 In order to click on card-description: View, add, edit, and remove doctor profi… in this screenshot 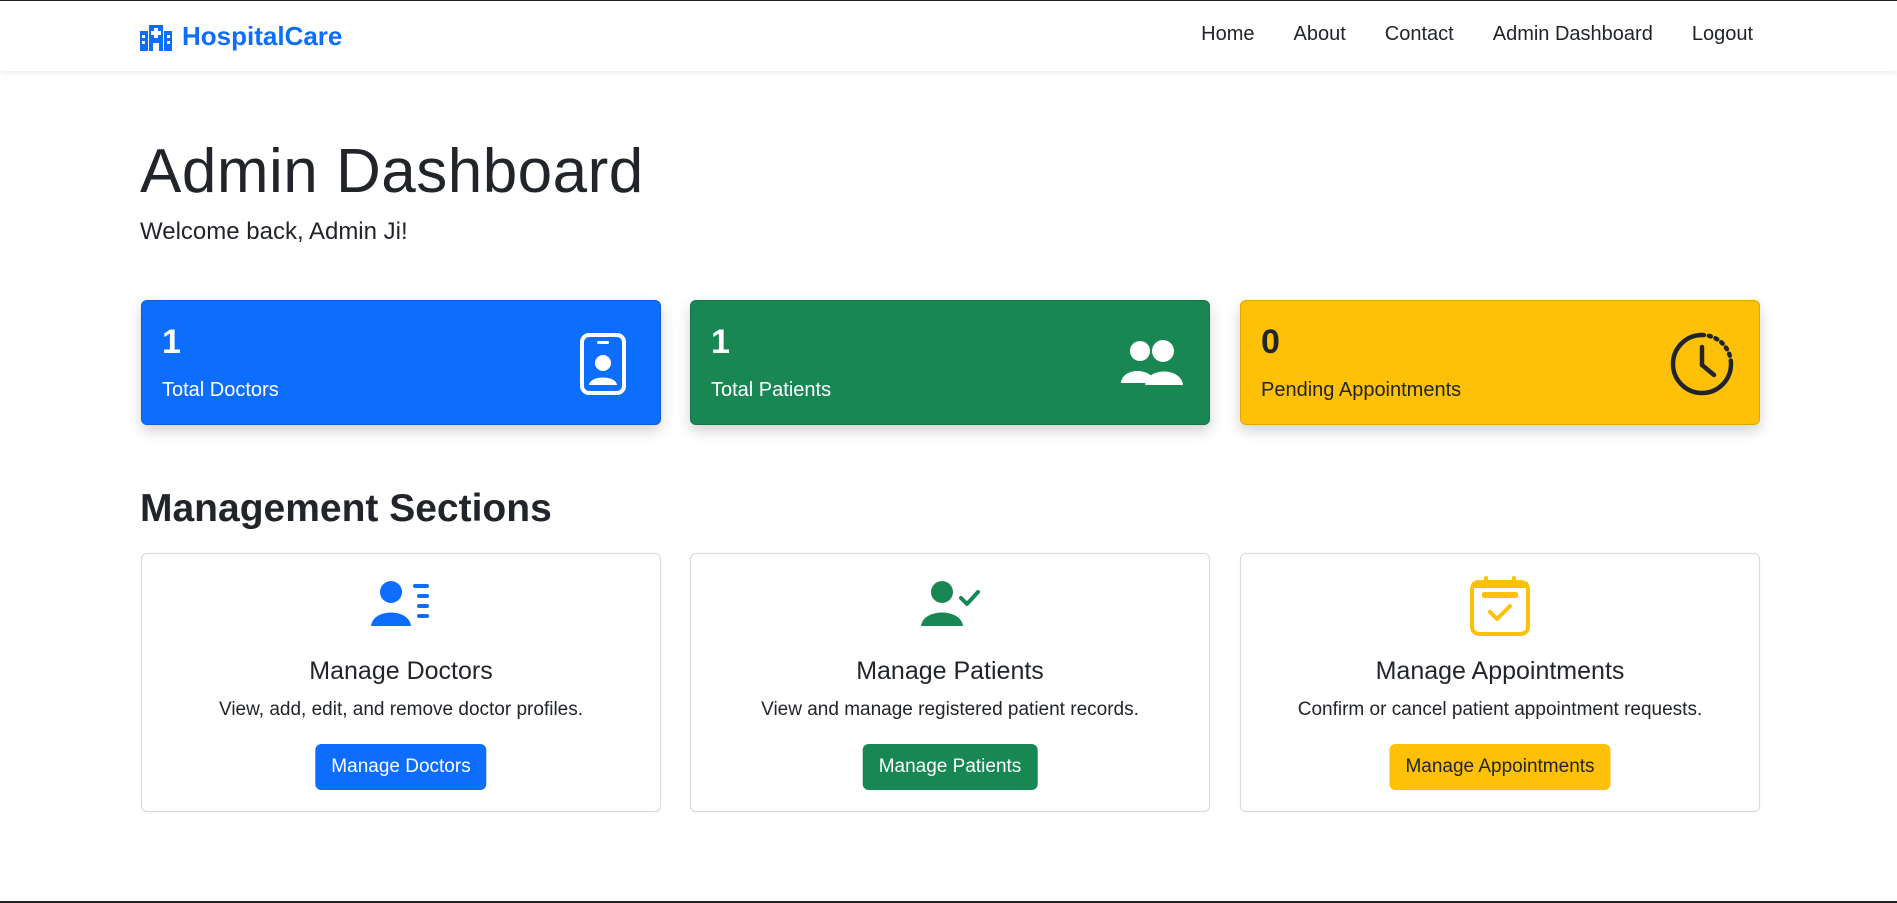, I will do `click(401, 709)`.